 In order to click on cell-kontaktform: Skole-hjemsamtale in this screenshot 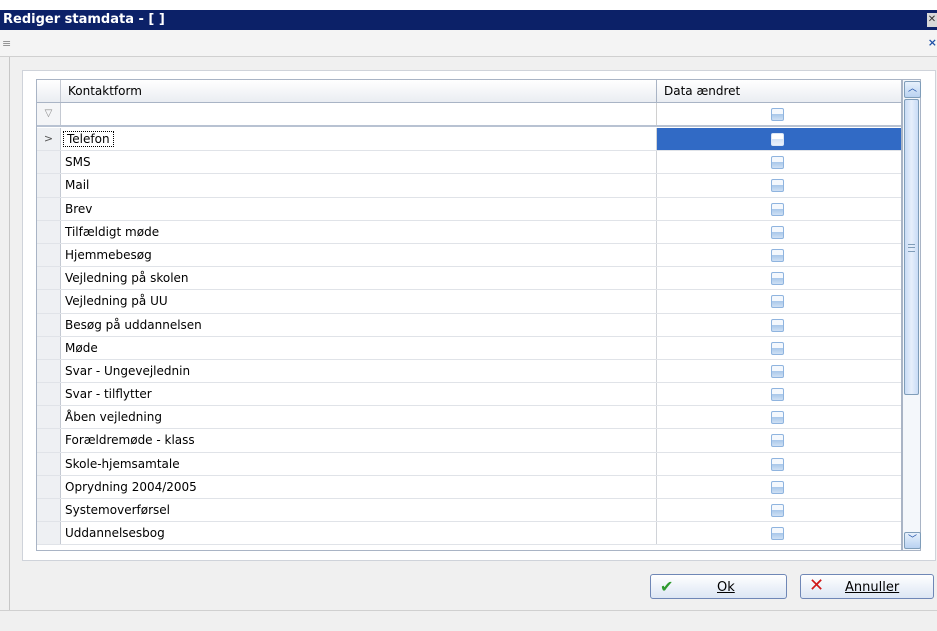, I will do `click(359, 463)`.